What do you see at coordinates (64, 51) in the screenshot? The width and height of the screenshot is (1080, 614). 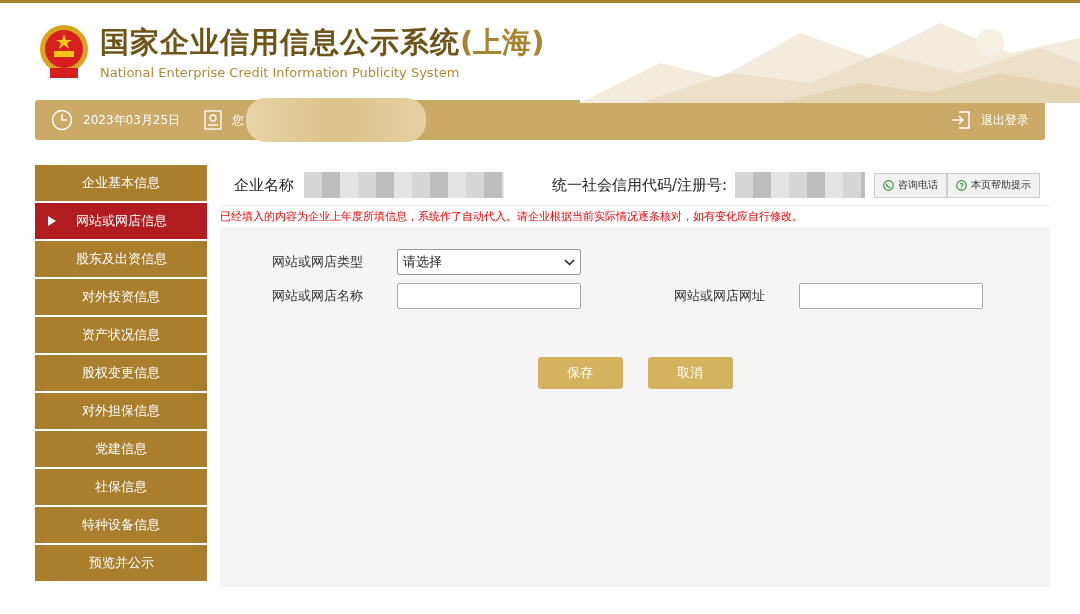 I see `emblem-icon` at bounding box center [64, 51].